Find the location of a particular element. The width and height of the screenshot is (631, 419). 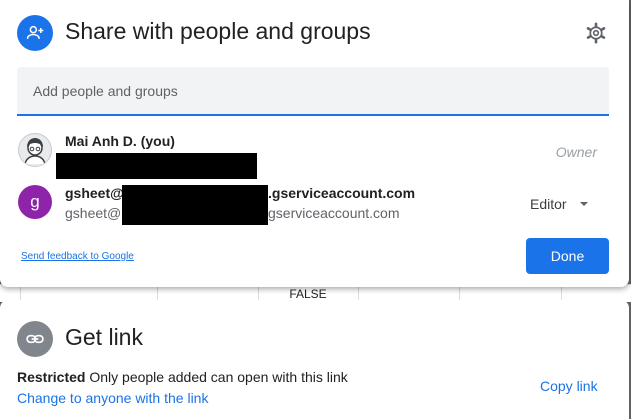

link-icon is located at coordinates (35, 339).